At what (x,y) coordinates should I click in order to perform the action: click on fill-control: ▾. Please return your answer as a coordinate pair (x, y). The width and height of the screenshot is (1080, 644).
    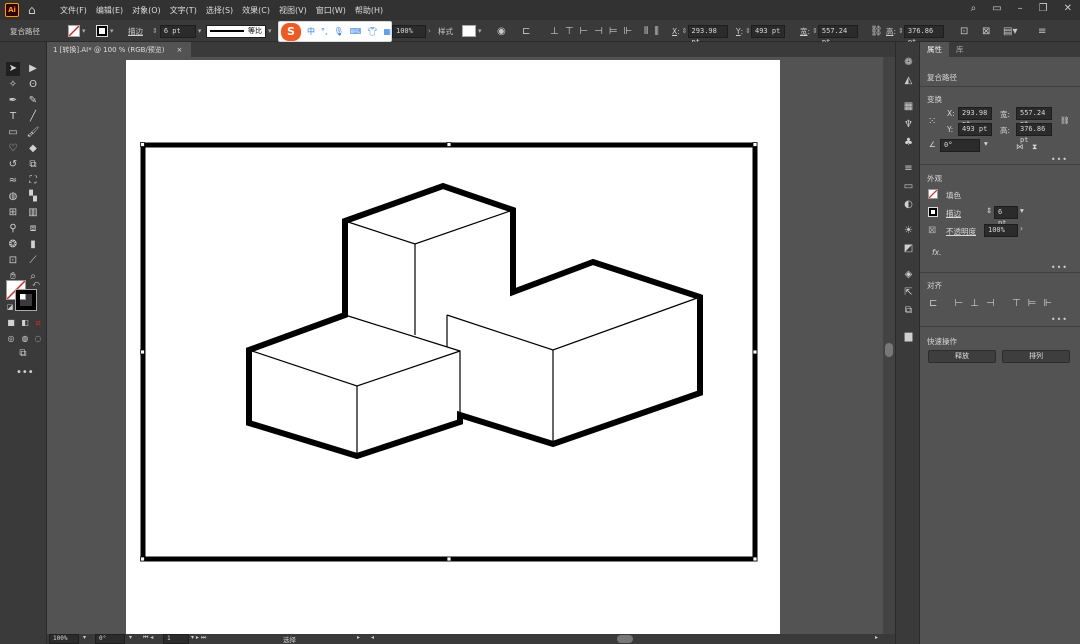
    Looking at the image, I should click on (77, 31).